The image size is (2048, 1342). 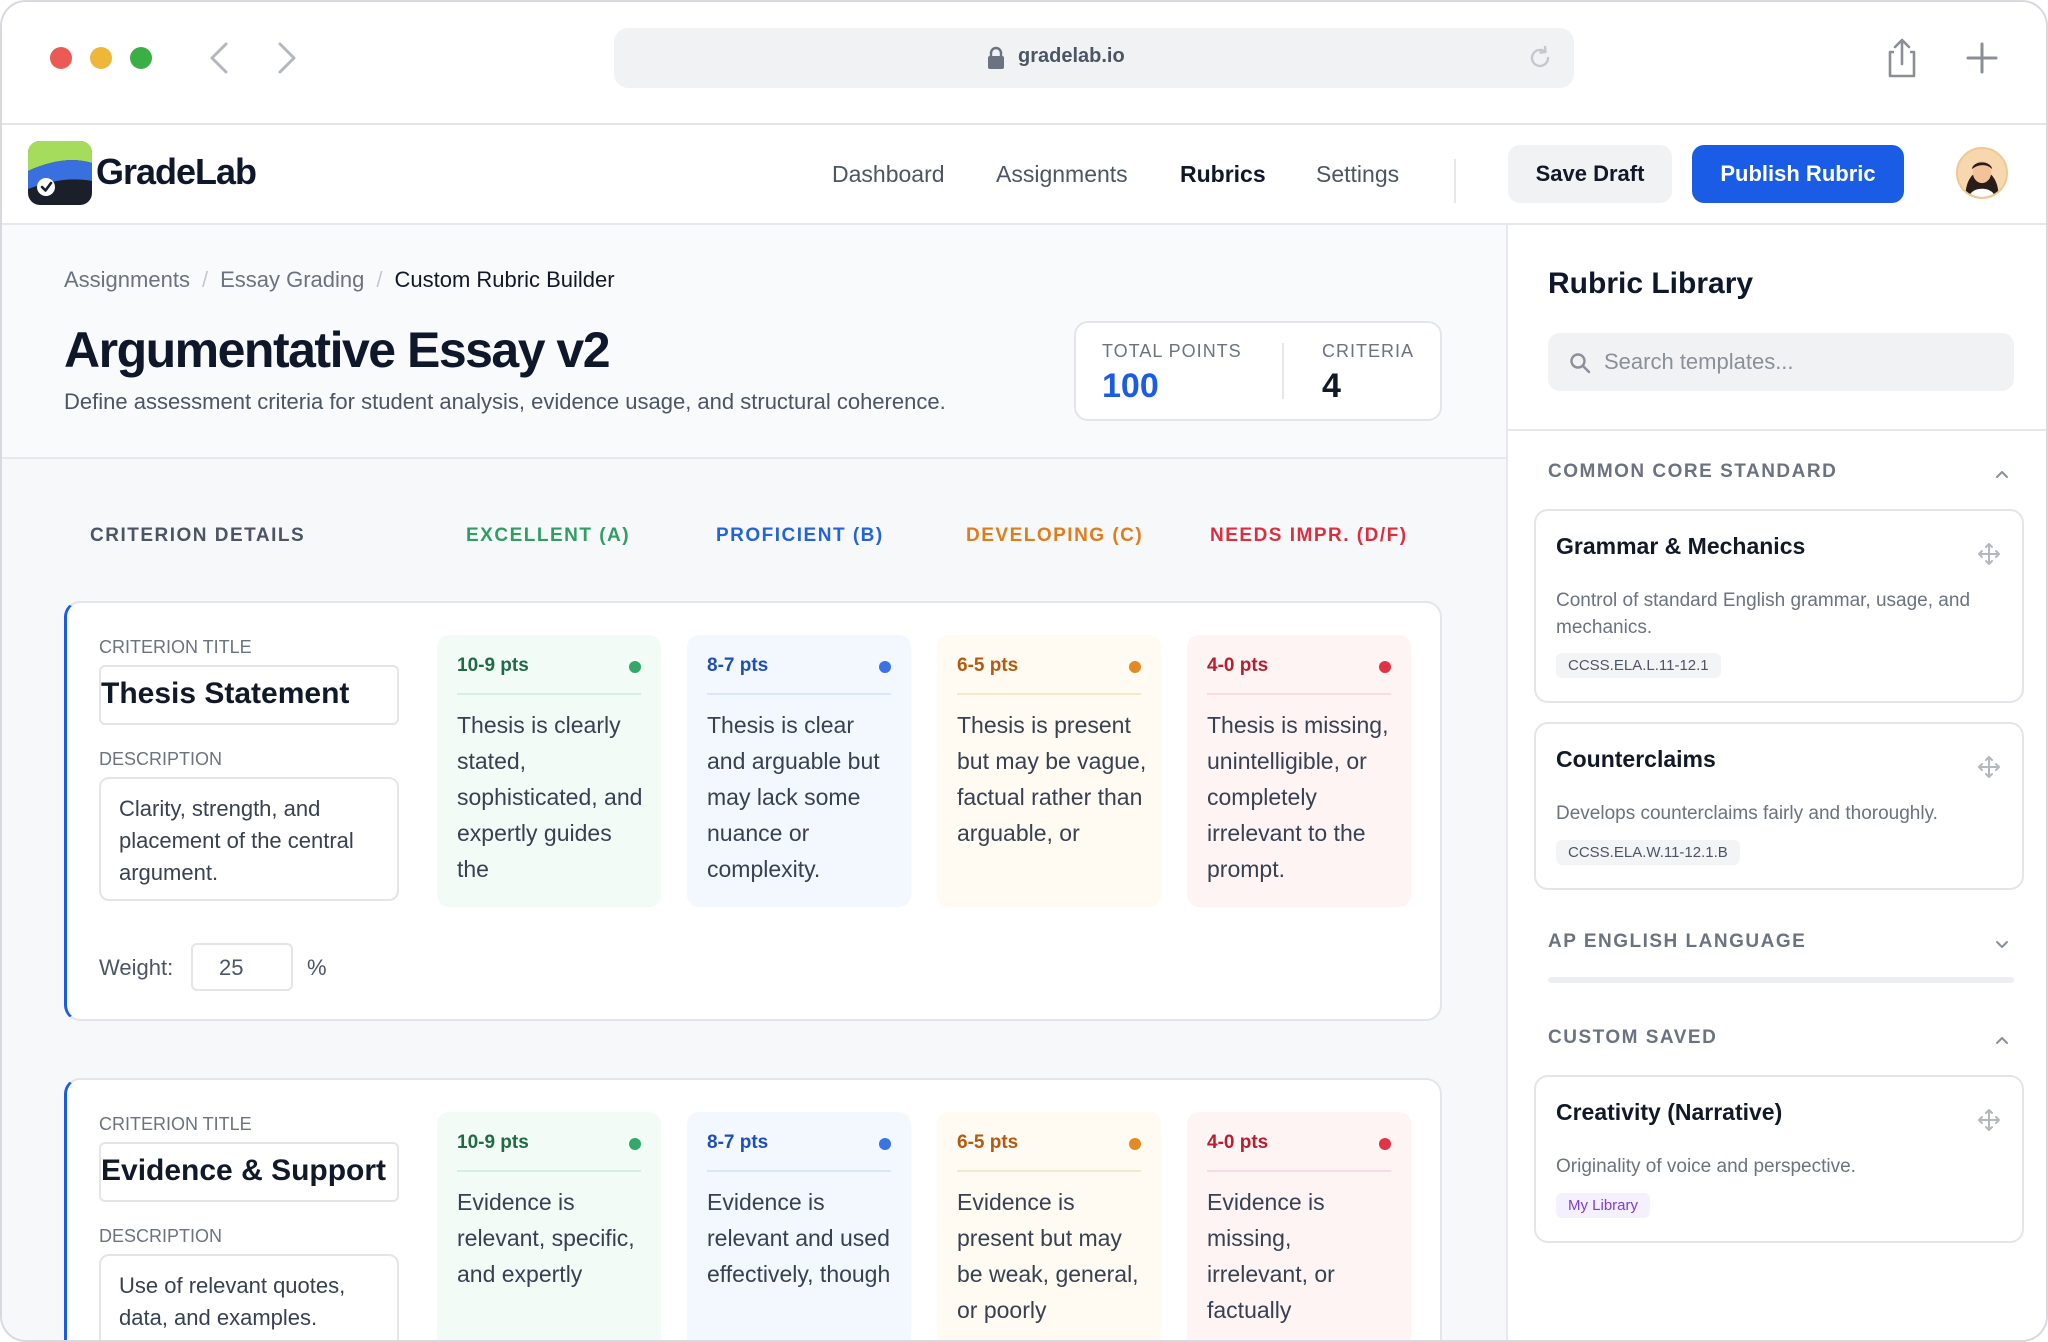 I want to click on weight-label: Weight:, so click(x=136, y=967).